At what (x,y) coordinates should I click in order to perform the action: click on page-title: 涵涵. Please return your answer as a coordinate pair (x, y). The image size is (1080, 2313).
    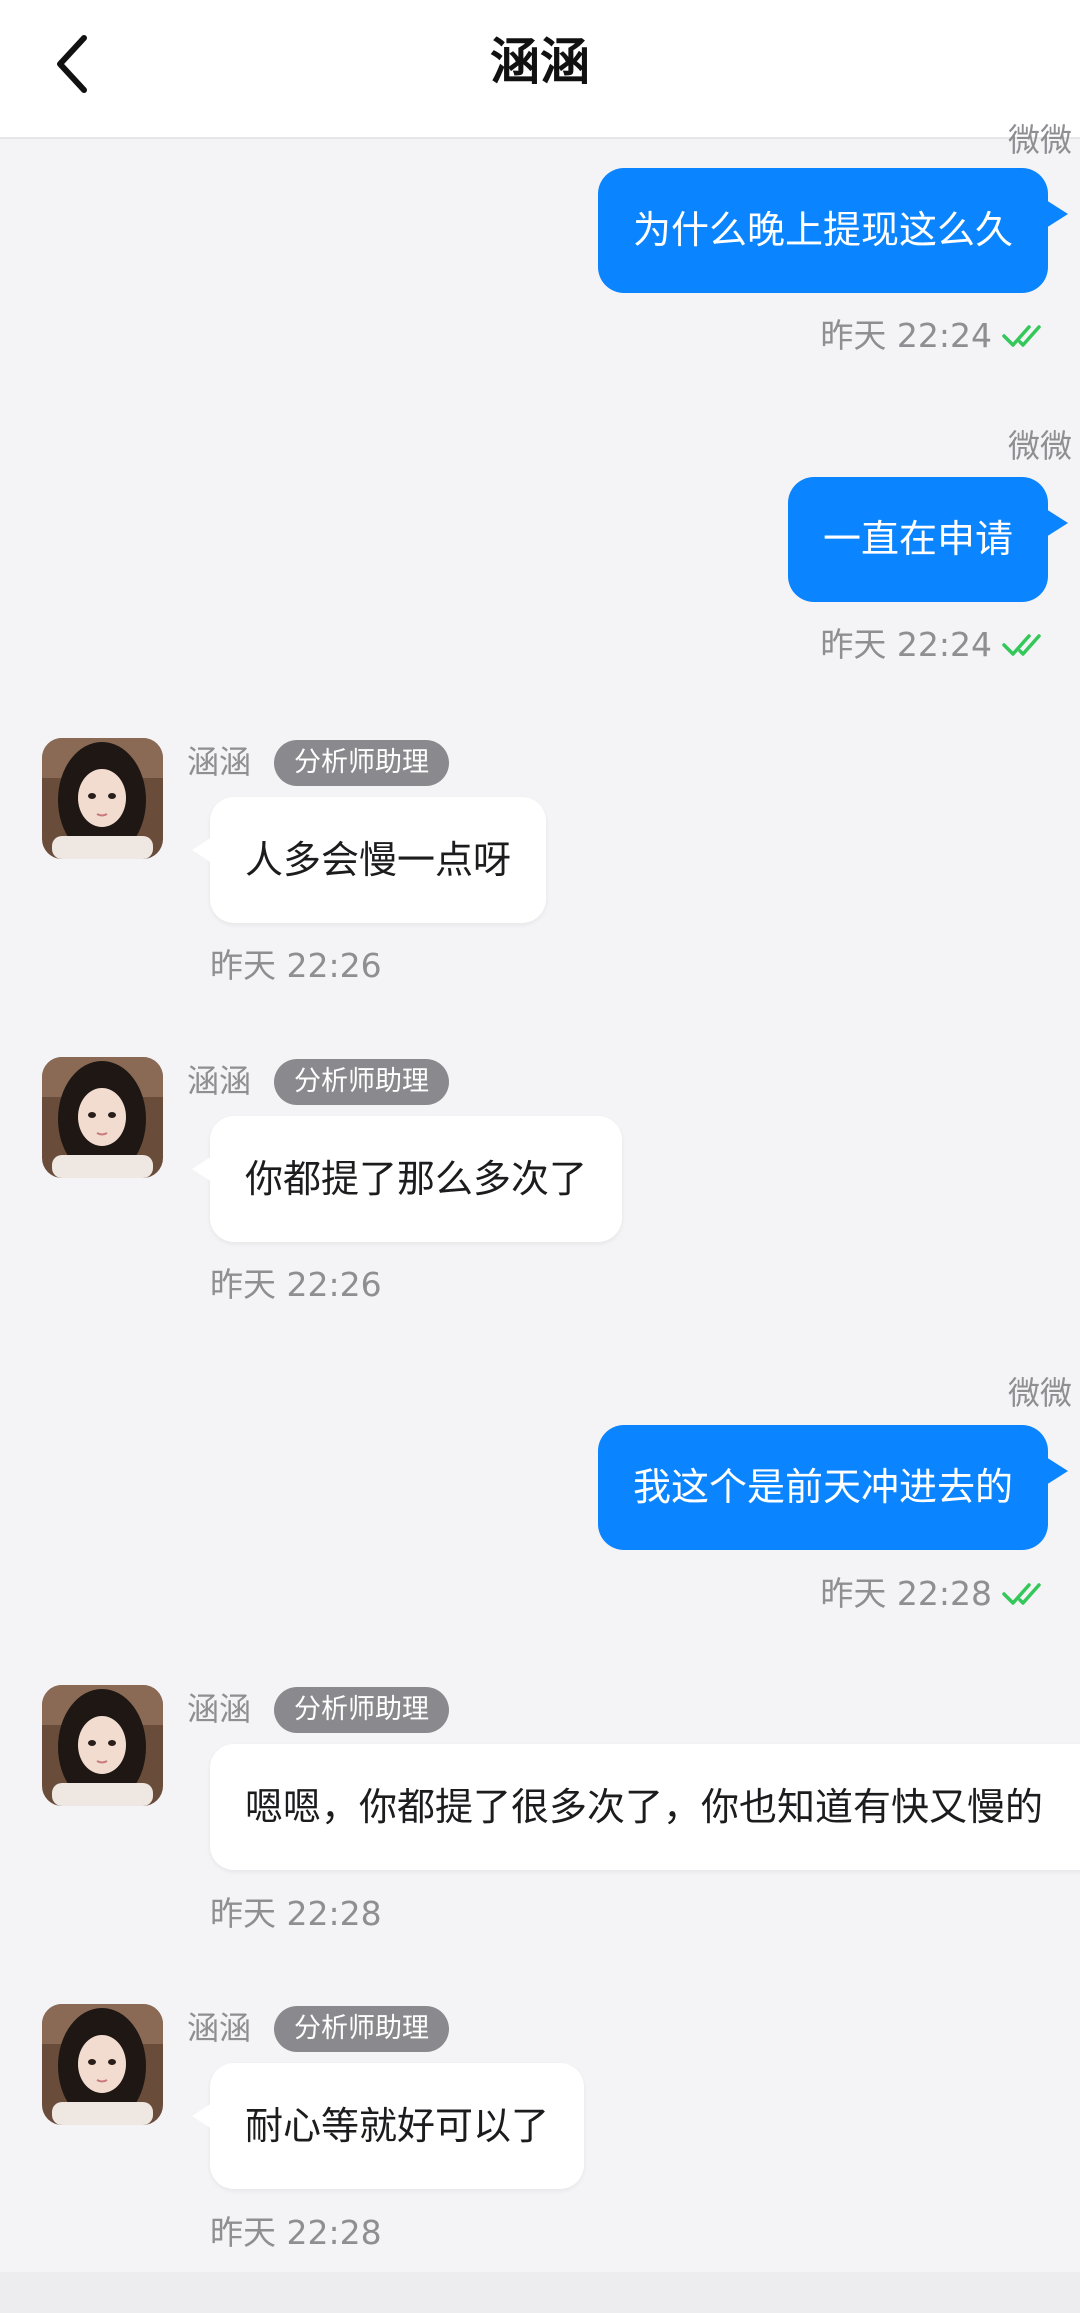
    Looking at the image, I should click on (540, 62).